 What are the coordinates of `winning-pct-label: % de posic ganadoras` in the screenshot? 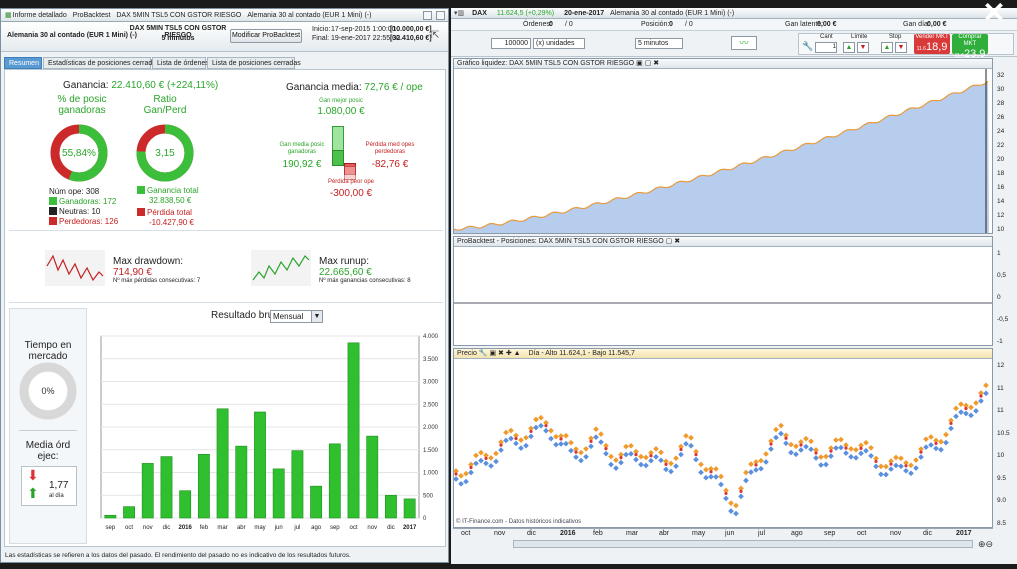 It's located at (82, 105).